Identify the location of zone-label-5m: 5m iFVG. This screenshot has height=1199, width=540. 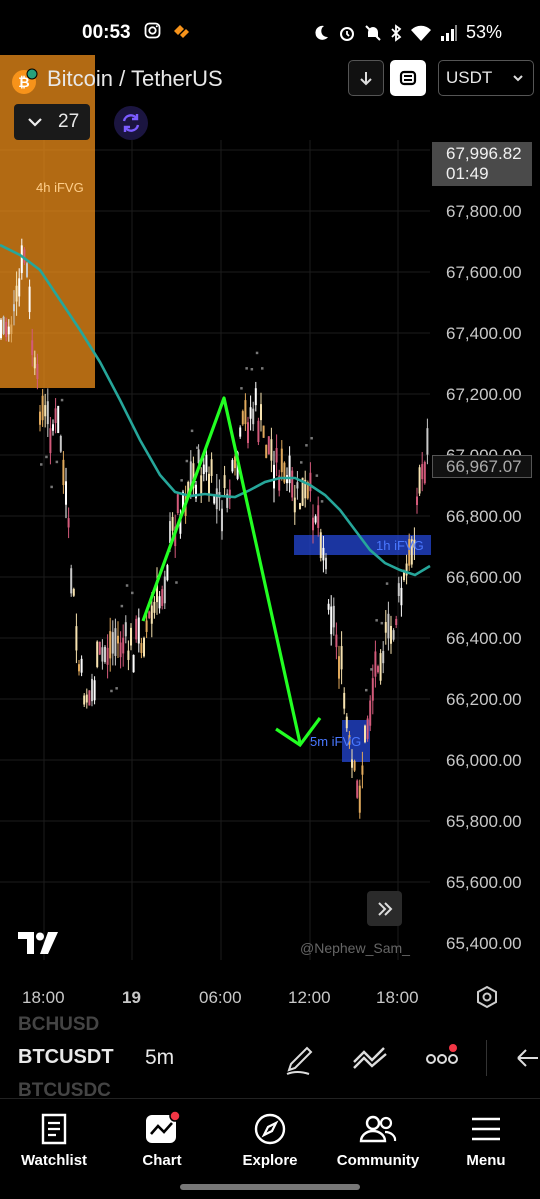
(336, 741).